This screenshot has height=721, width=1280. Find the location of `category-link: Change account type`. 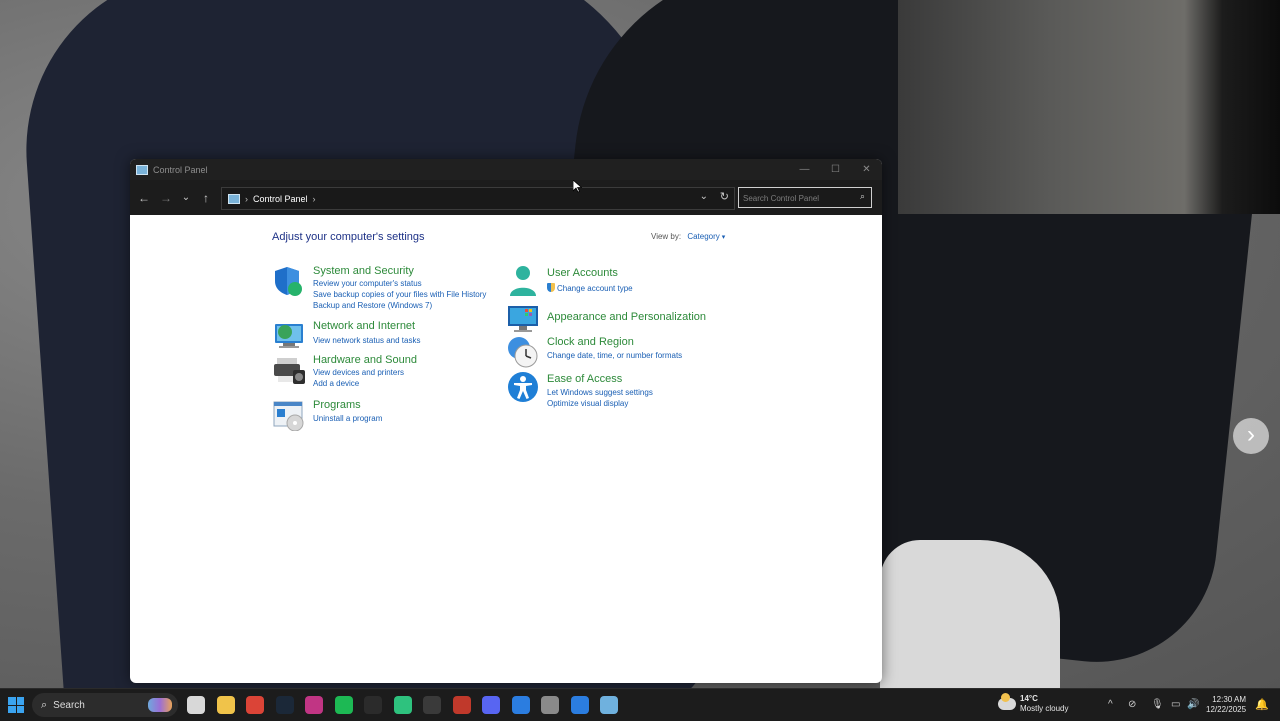

category-link: Change account type is located at coordinates (595, 288).